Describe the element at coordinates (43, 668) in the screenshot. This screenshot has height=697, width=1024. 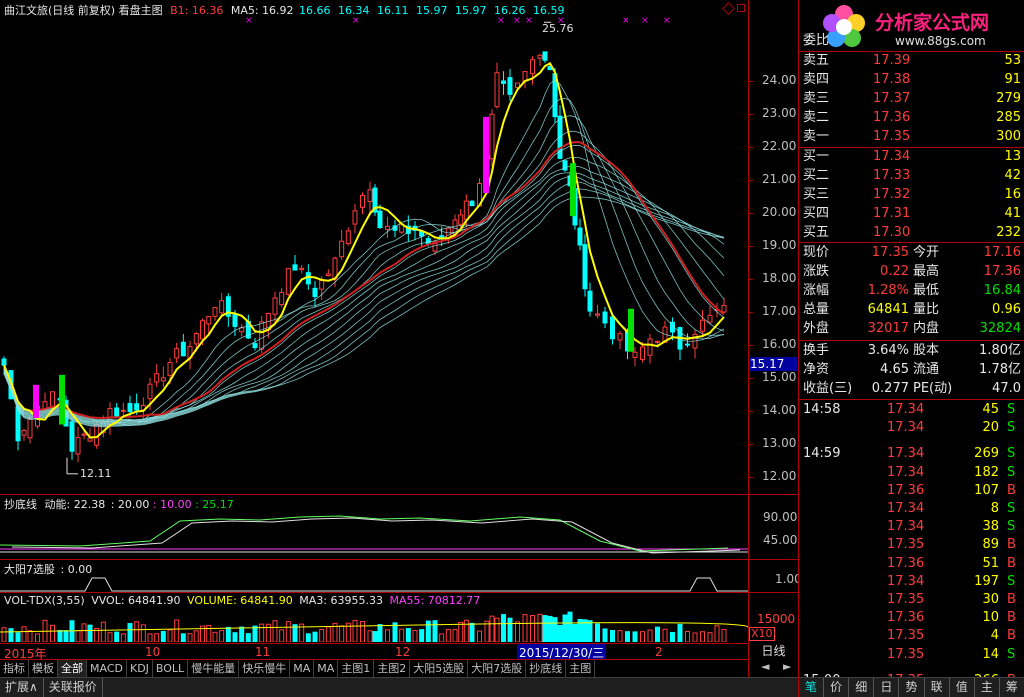
I see `tab-template: 模板` at that location.